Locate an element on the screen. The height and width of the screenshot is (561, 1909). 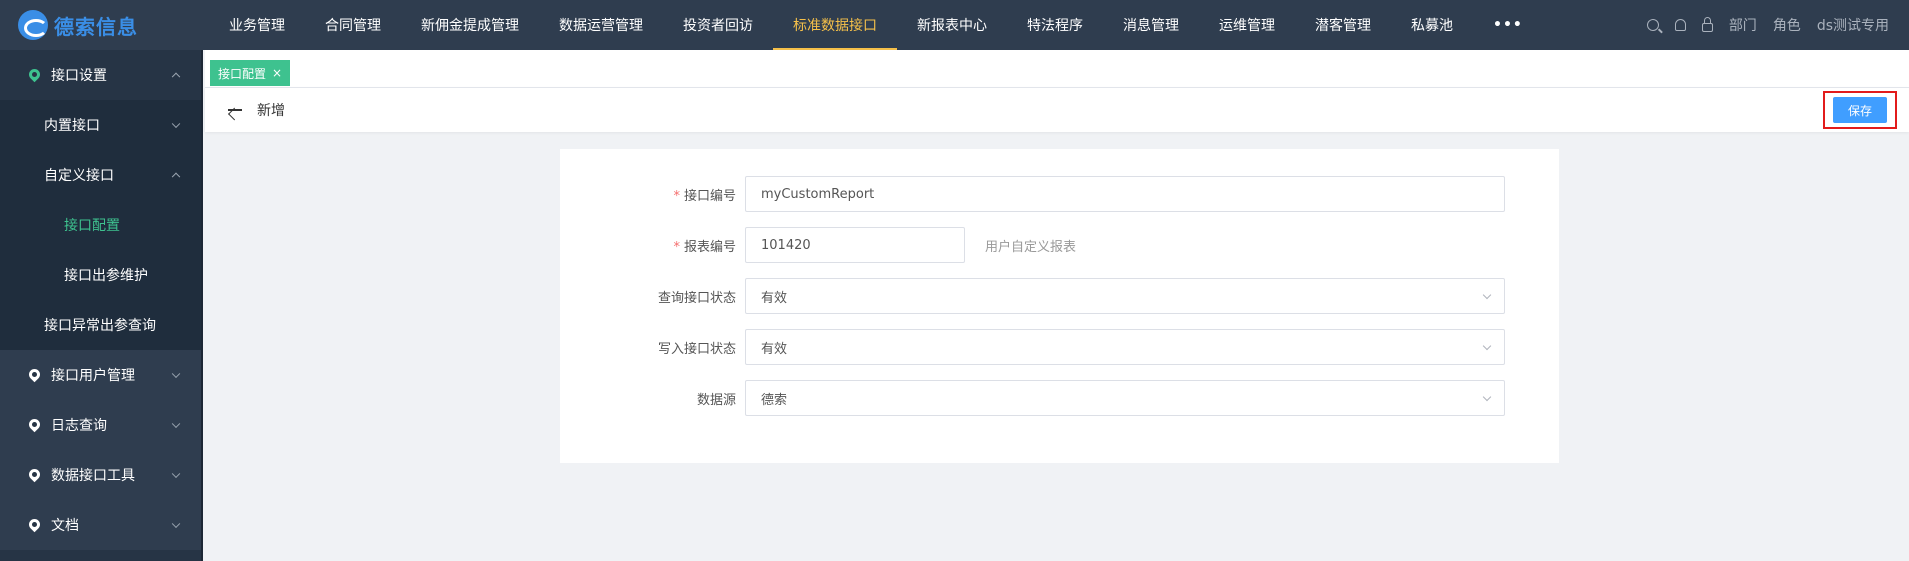
lock-icon is located at coordinates (1707, 24).